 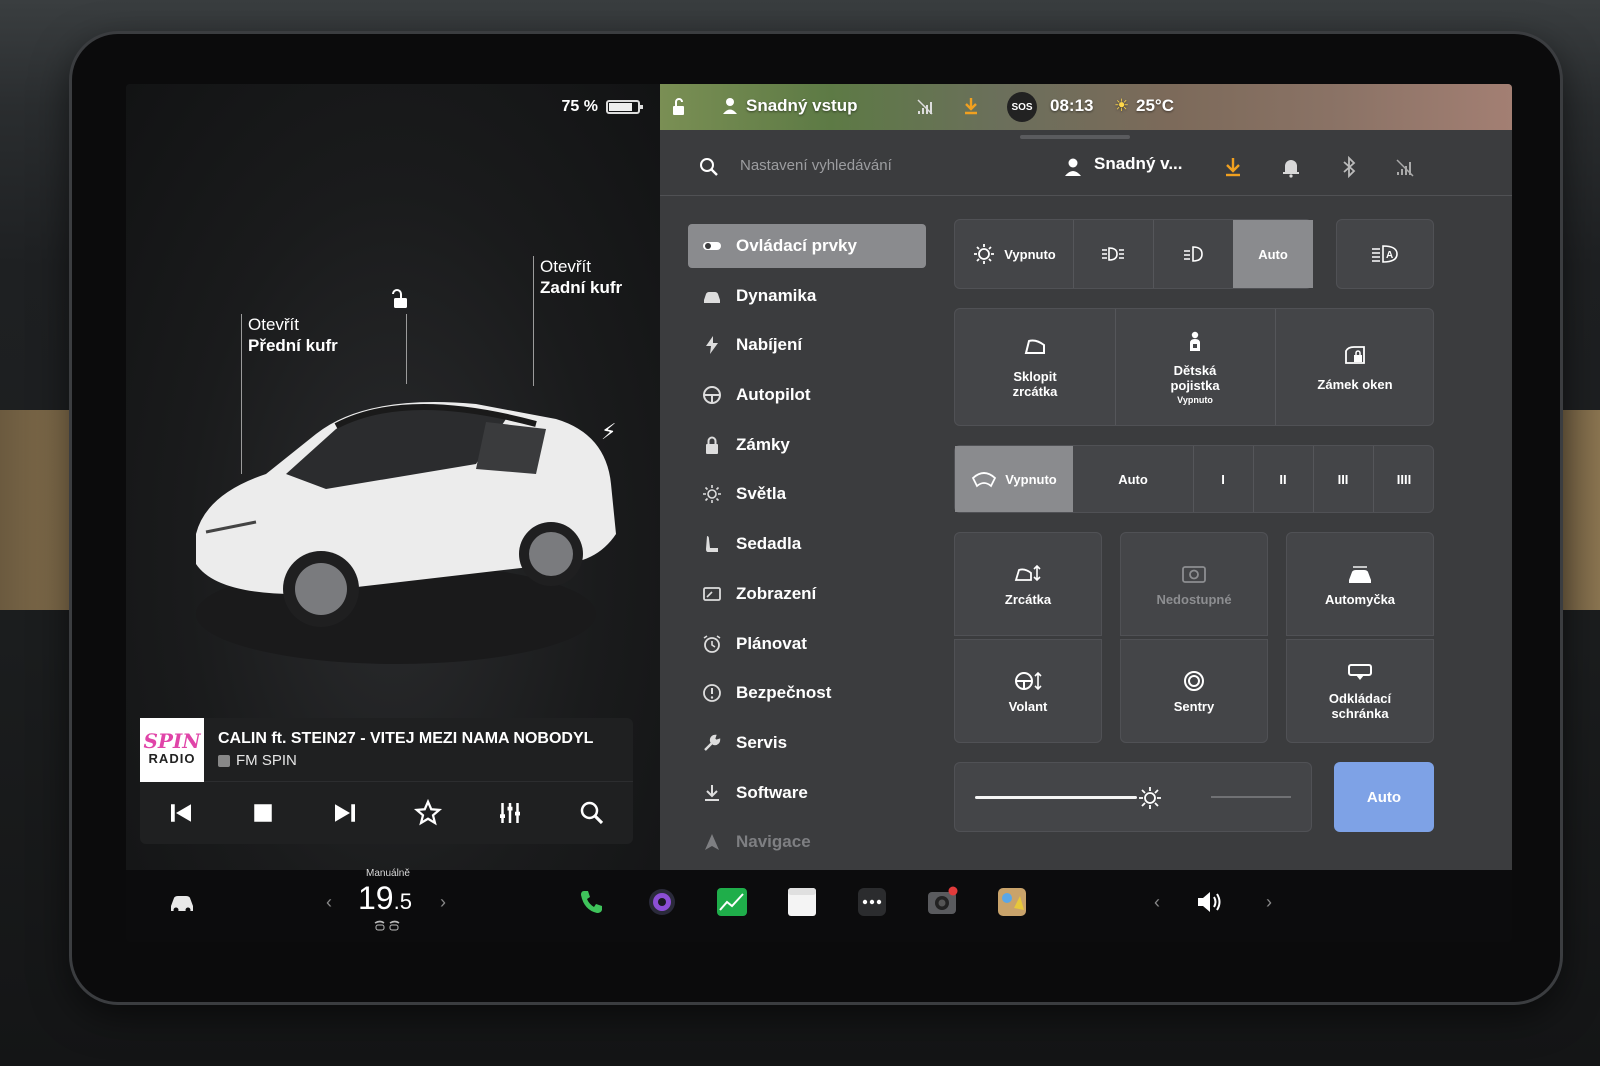 I want to click on alarm-clock-icon, so click(x=712, y=643).